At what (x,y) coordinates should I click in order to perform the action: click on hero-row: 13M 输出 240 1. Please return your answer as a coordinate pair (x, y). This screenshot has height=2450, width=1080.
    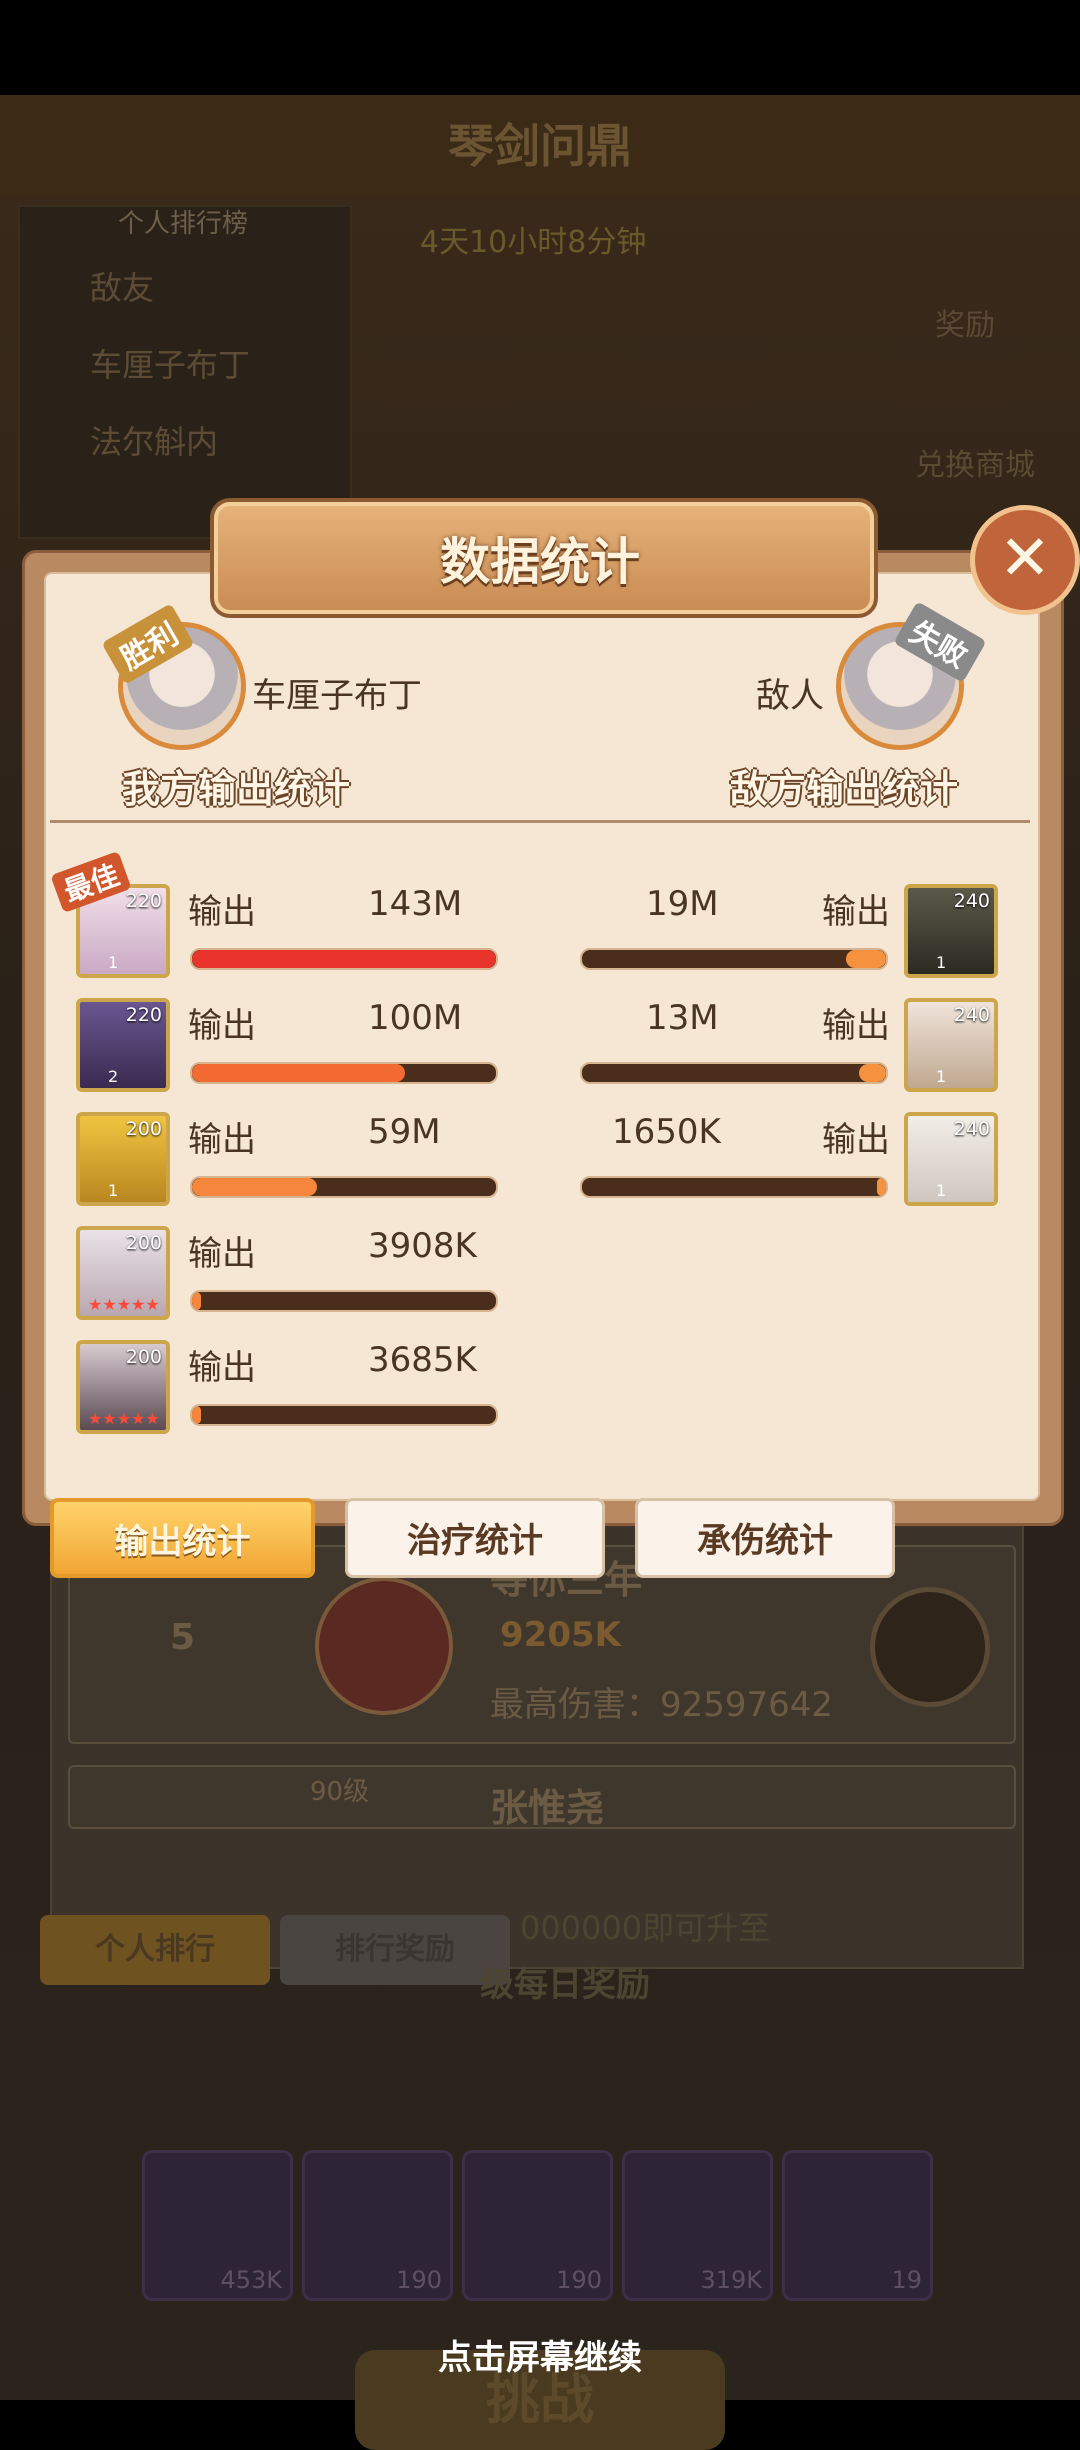
    Looking at the image, I should click on (793, 1048).